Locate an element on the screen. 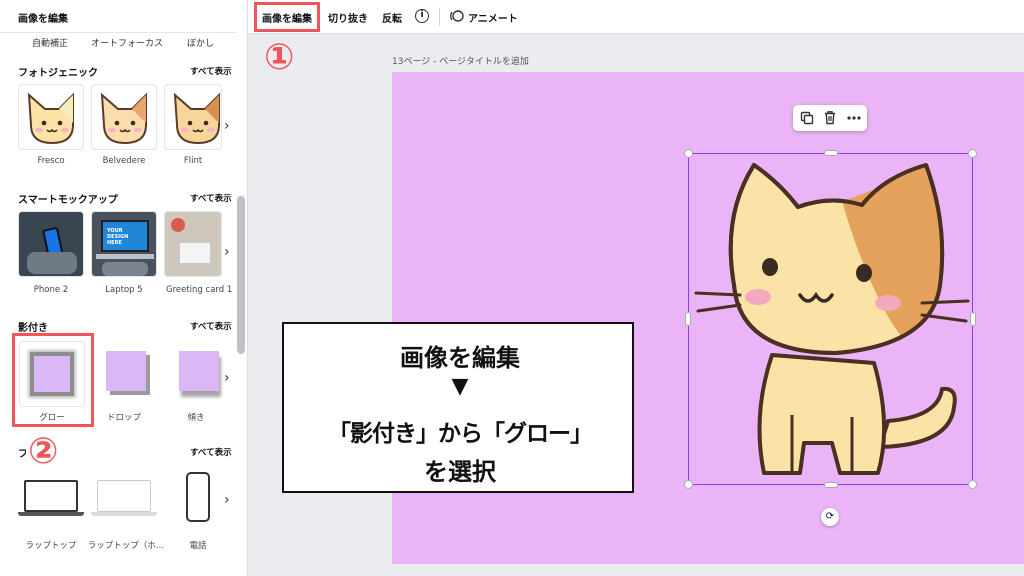 The height and width of the screenshot is (576, 1024). laptop-frame-icon is located at coordinates (51, 496).